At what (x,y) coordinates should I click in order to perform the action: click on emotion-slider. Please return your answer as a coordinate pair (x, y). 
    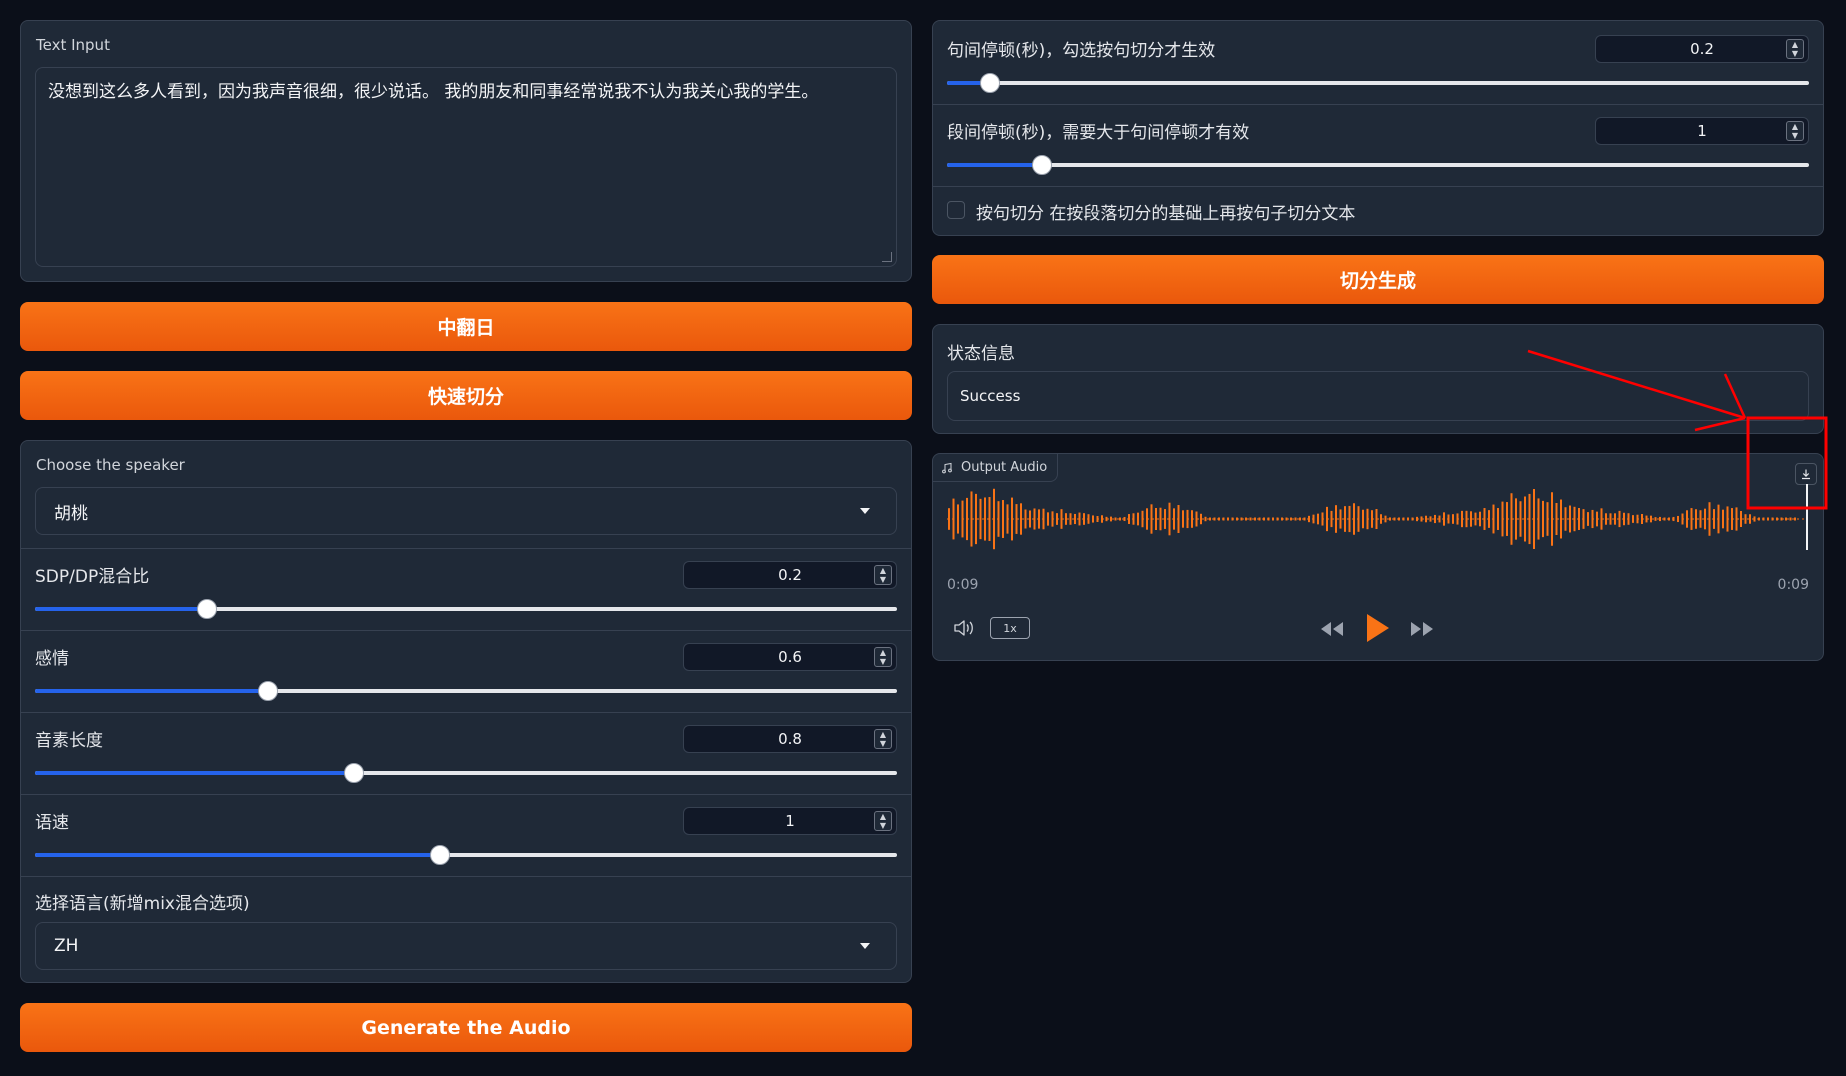
    Looking at the image, I should click on (466, 691).